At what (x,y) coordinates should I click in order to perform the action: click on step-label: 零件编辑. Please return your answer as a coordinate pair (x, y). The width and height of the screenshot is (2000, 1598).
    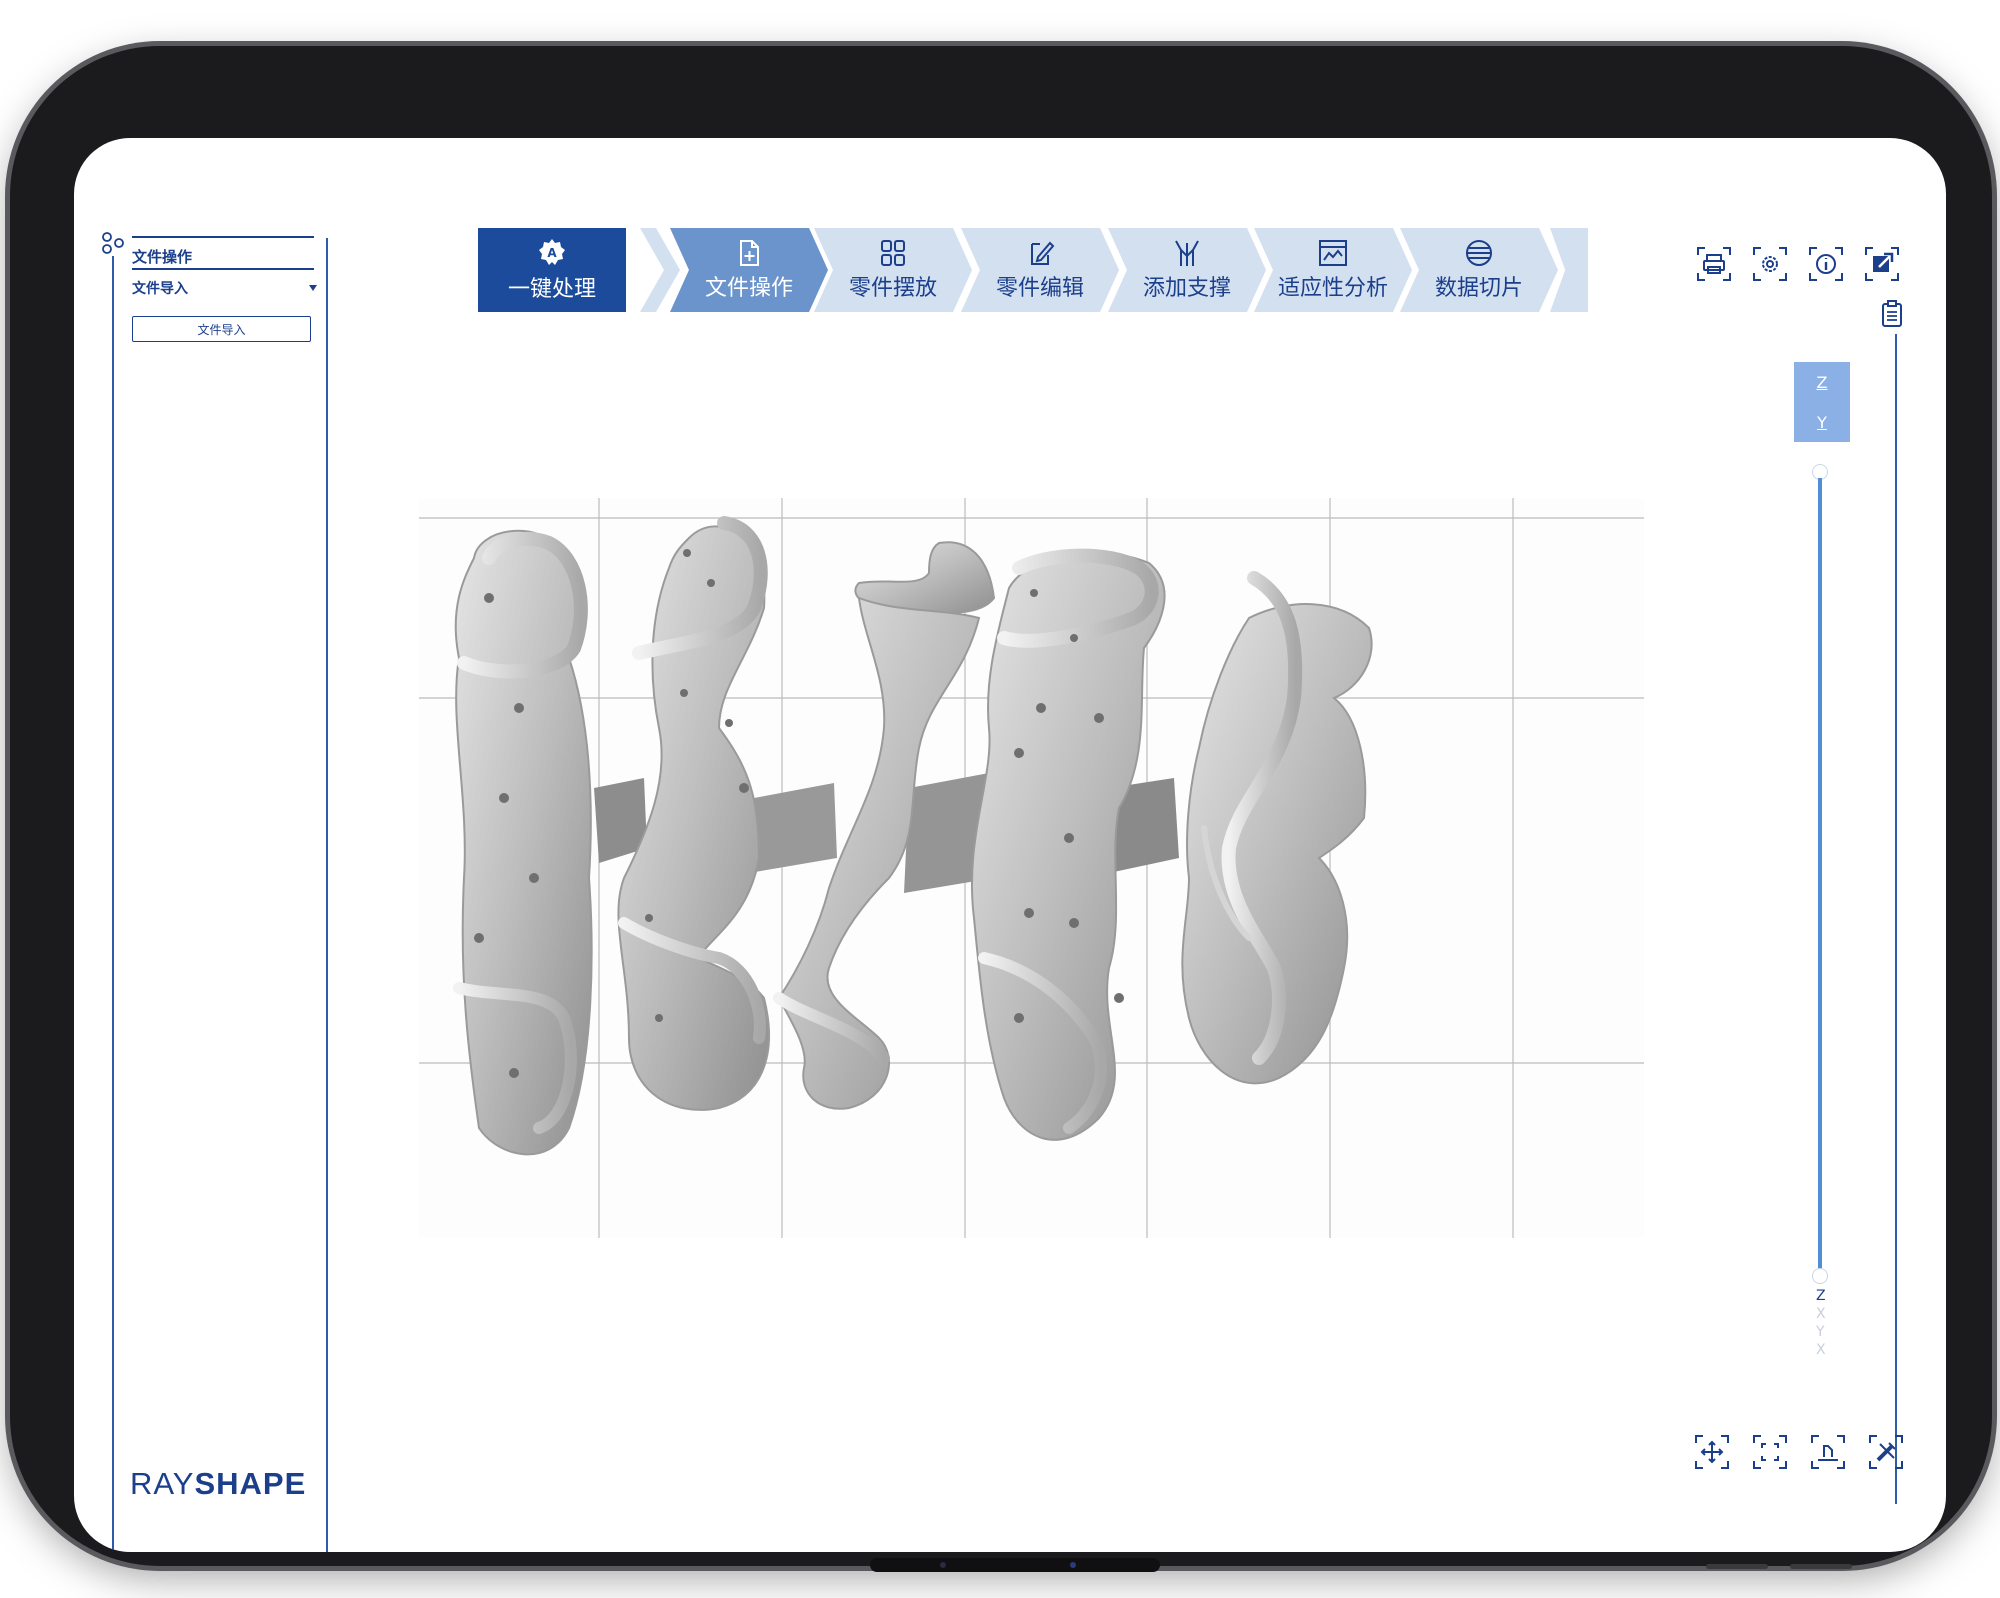
    Looking at the image, I should click on (1039, 288).